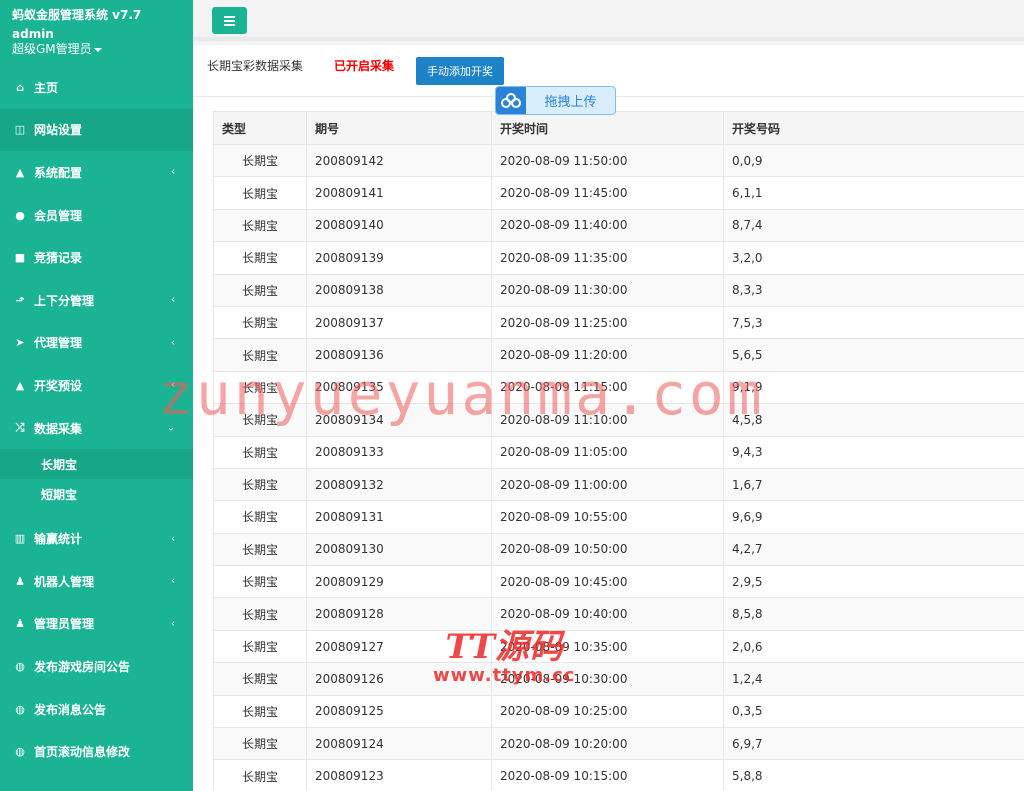 This screenshot has width=1024, height=791. Describe the element at coordinates (873, 355) in the screenshot. I see `table-cell: 5,6,5` at that location.